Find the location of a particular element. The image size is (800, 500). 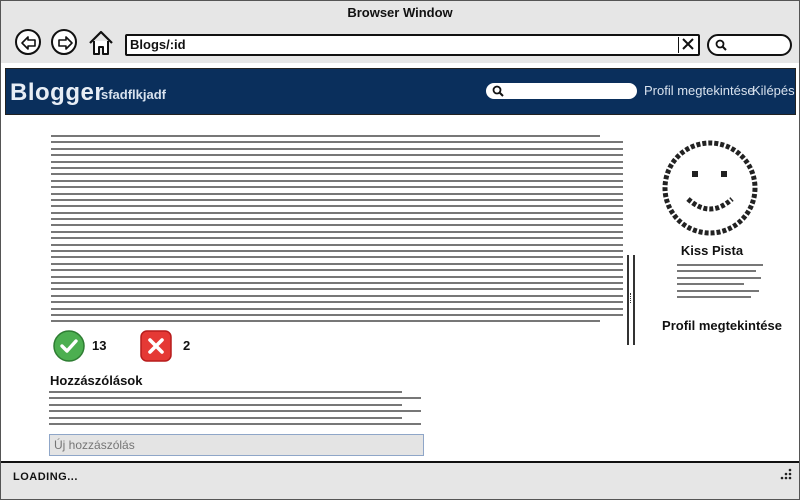

scrollbar-grip is located at coordinates (631, 298).